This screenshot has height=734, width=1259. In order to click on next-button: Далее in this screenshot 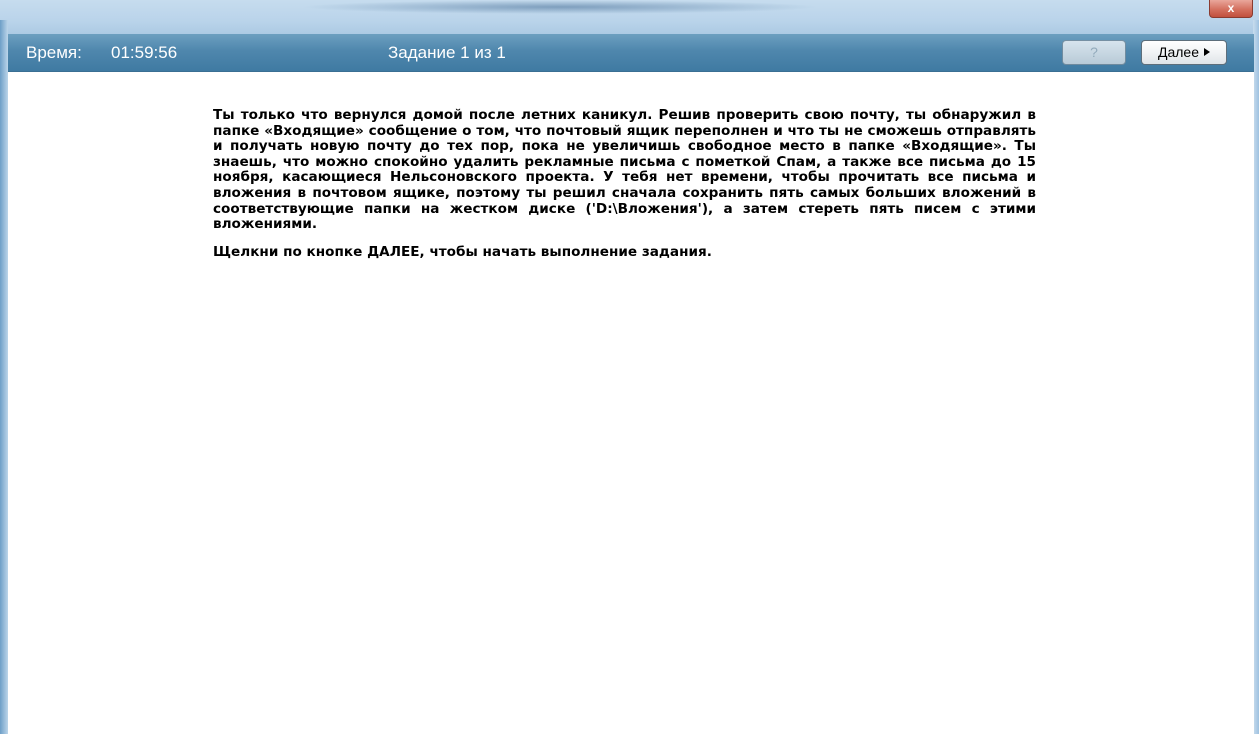, I will do `click(1184, 52)`.